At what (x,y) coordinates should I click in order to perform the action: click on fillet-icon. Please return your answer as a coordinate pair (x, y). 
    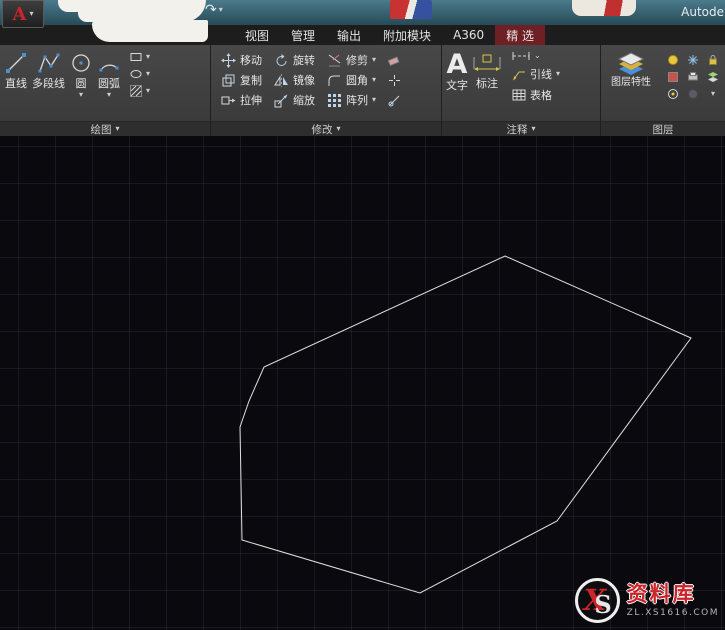
    Looking at the image, I should click on (334, 80).